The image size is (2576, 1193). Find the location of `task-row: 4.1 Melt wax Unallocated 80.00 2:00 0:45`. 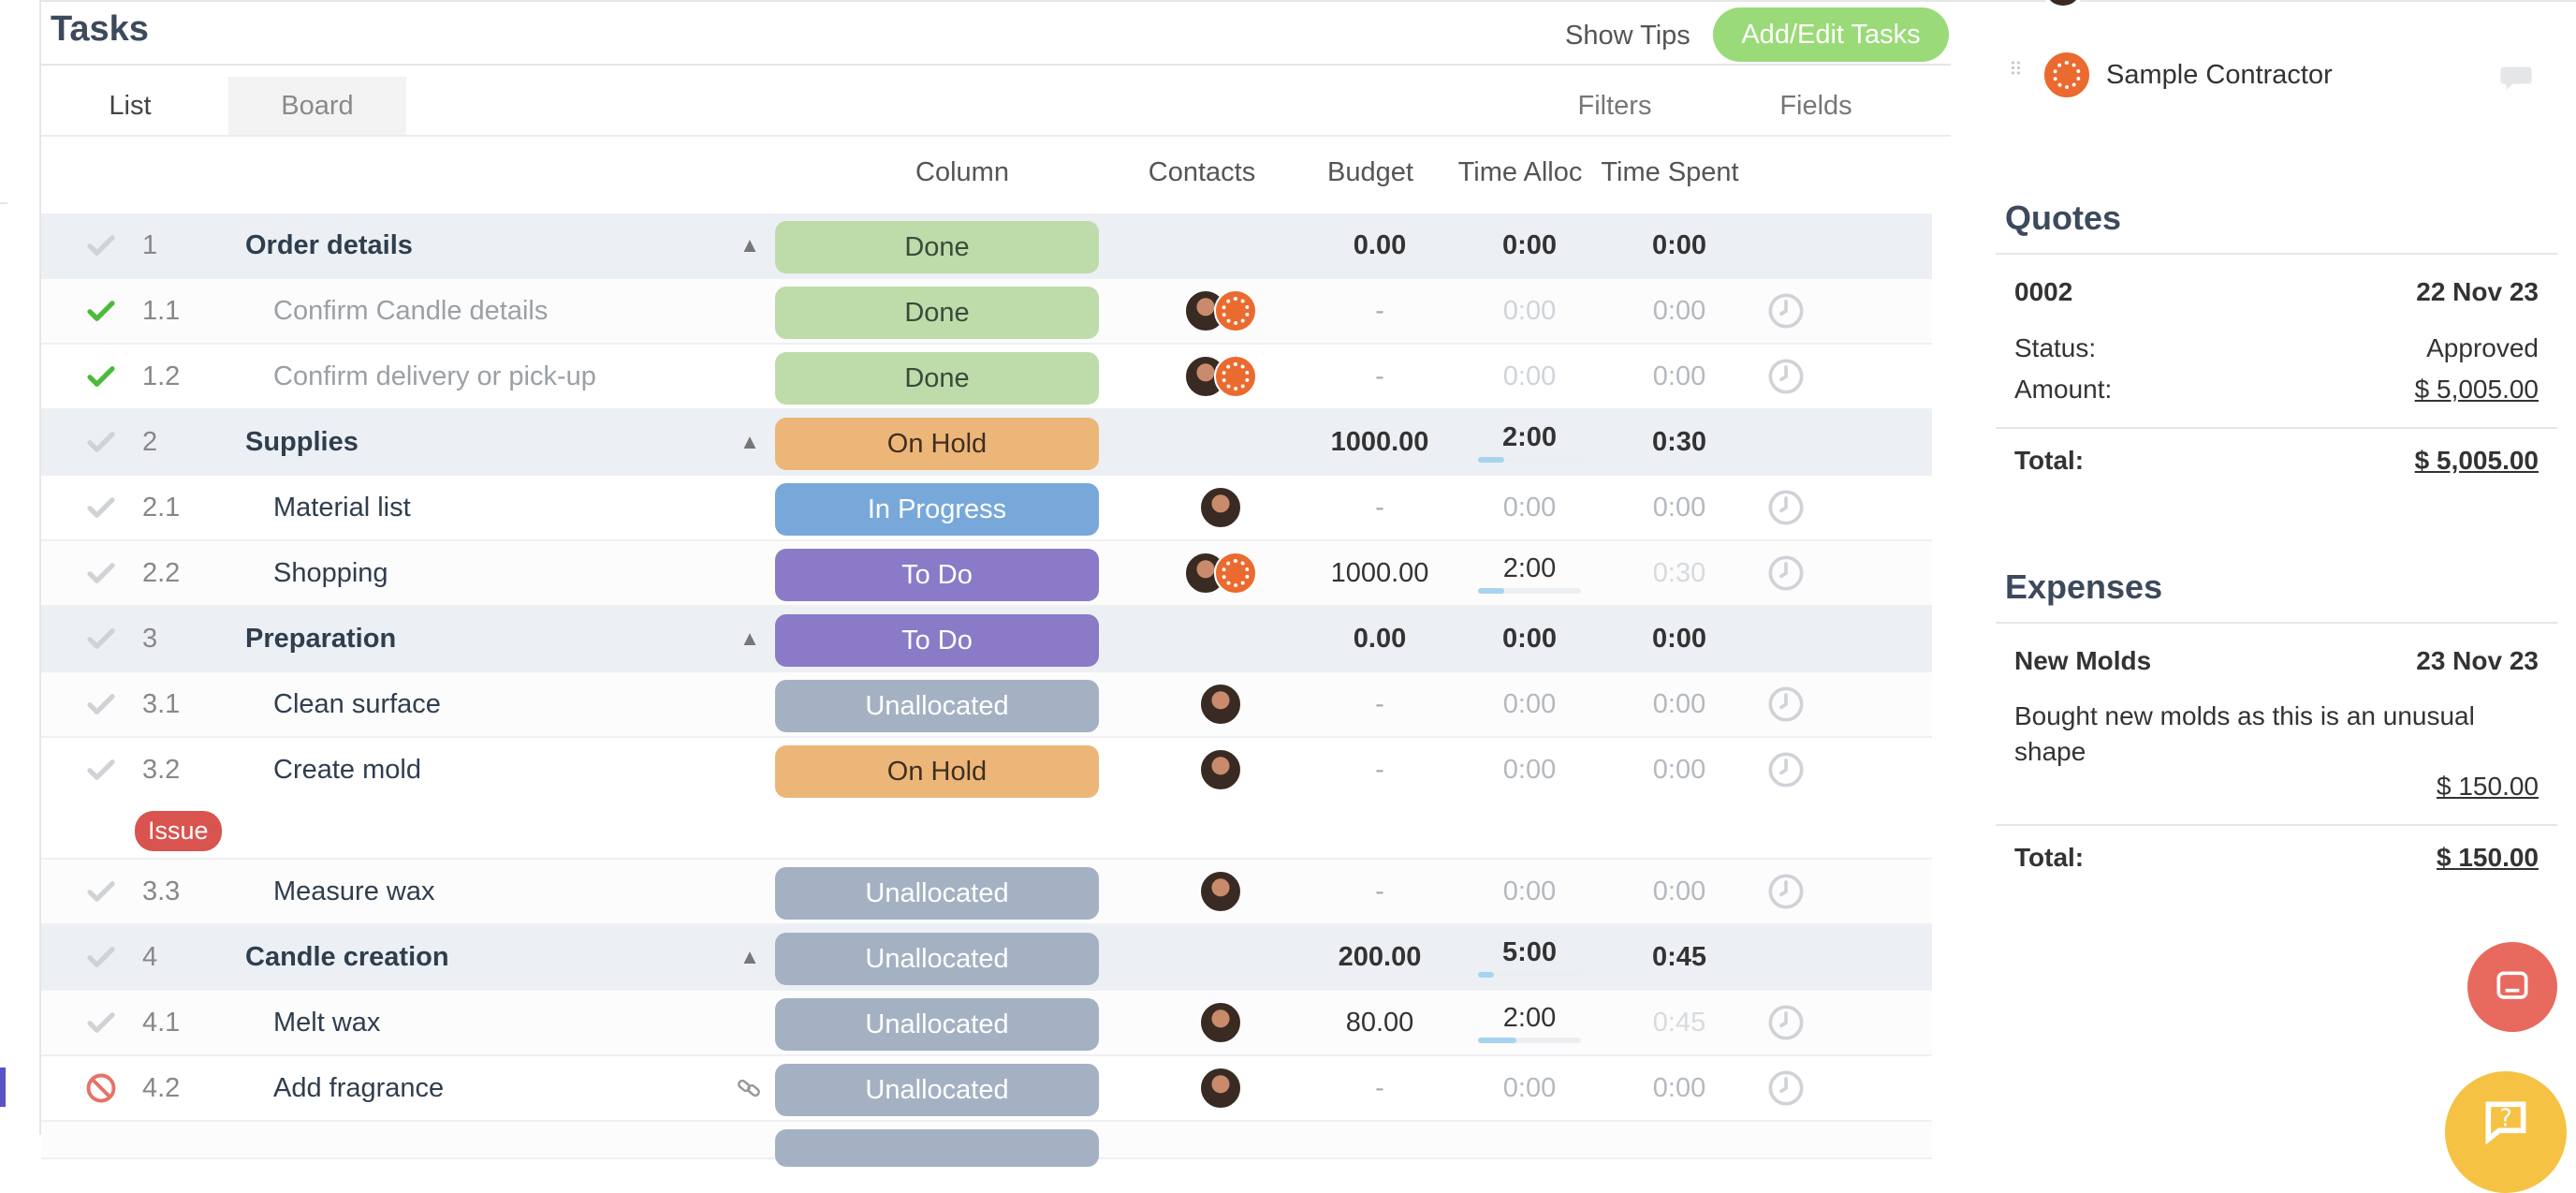

task-row: 4.1 Melt wax Unallocated 80.00 2:00 0:45 is located at coordinates (986, 1023).